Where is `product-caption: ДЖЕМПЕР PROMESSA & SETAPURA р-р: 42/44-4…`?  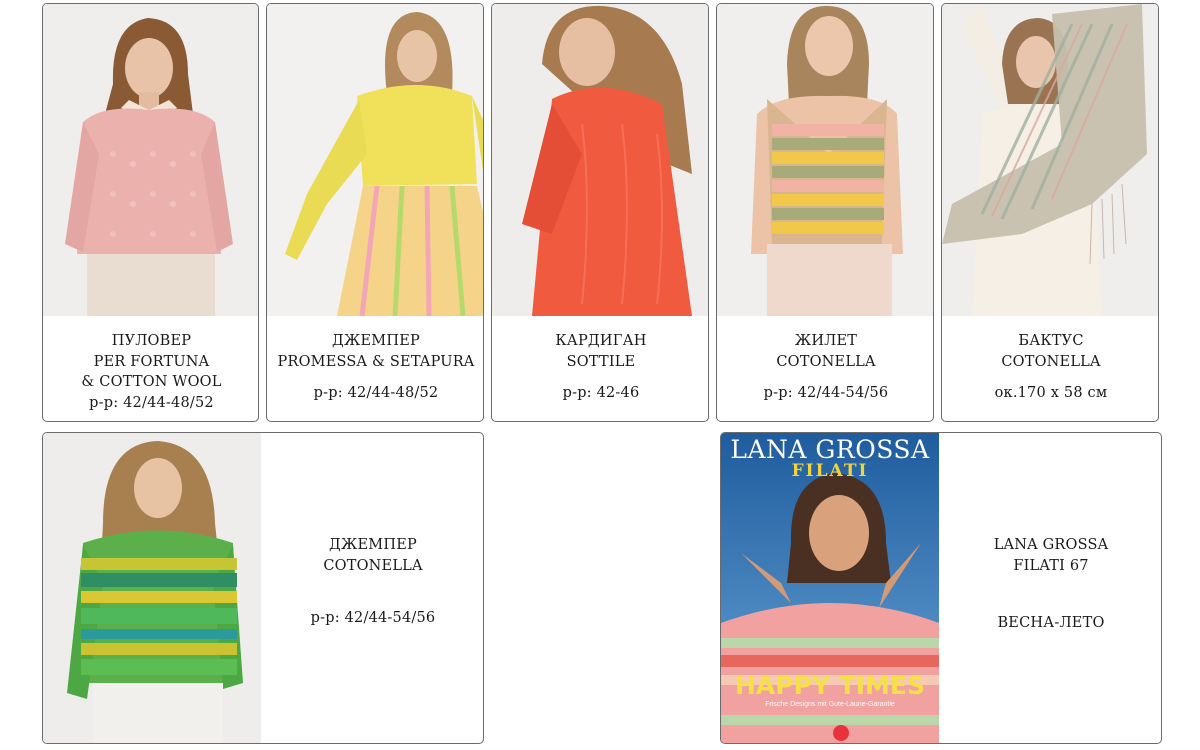 product-caption: ДЖЕМПЕР PROMESSA & SETAPURA р-р: 42/44-4… is located at coordinates (375, 367).